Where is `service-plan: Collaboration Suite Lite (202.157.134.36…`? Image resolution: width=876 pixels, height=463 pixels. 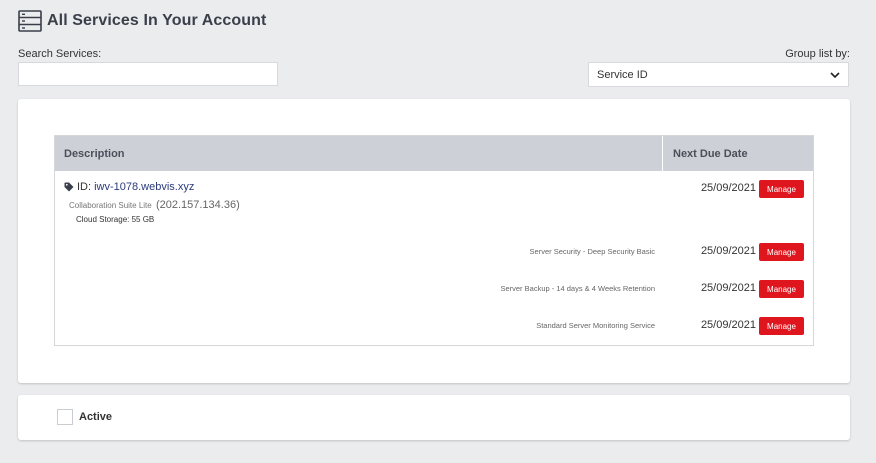
service-plan: Collaboration Suite Lite (202.157.134.36… is located at coordinates (154, 205).